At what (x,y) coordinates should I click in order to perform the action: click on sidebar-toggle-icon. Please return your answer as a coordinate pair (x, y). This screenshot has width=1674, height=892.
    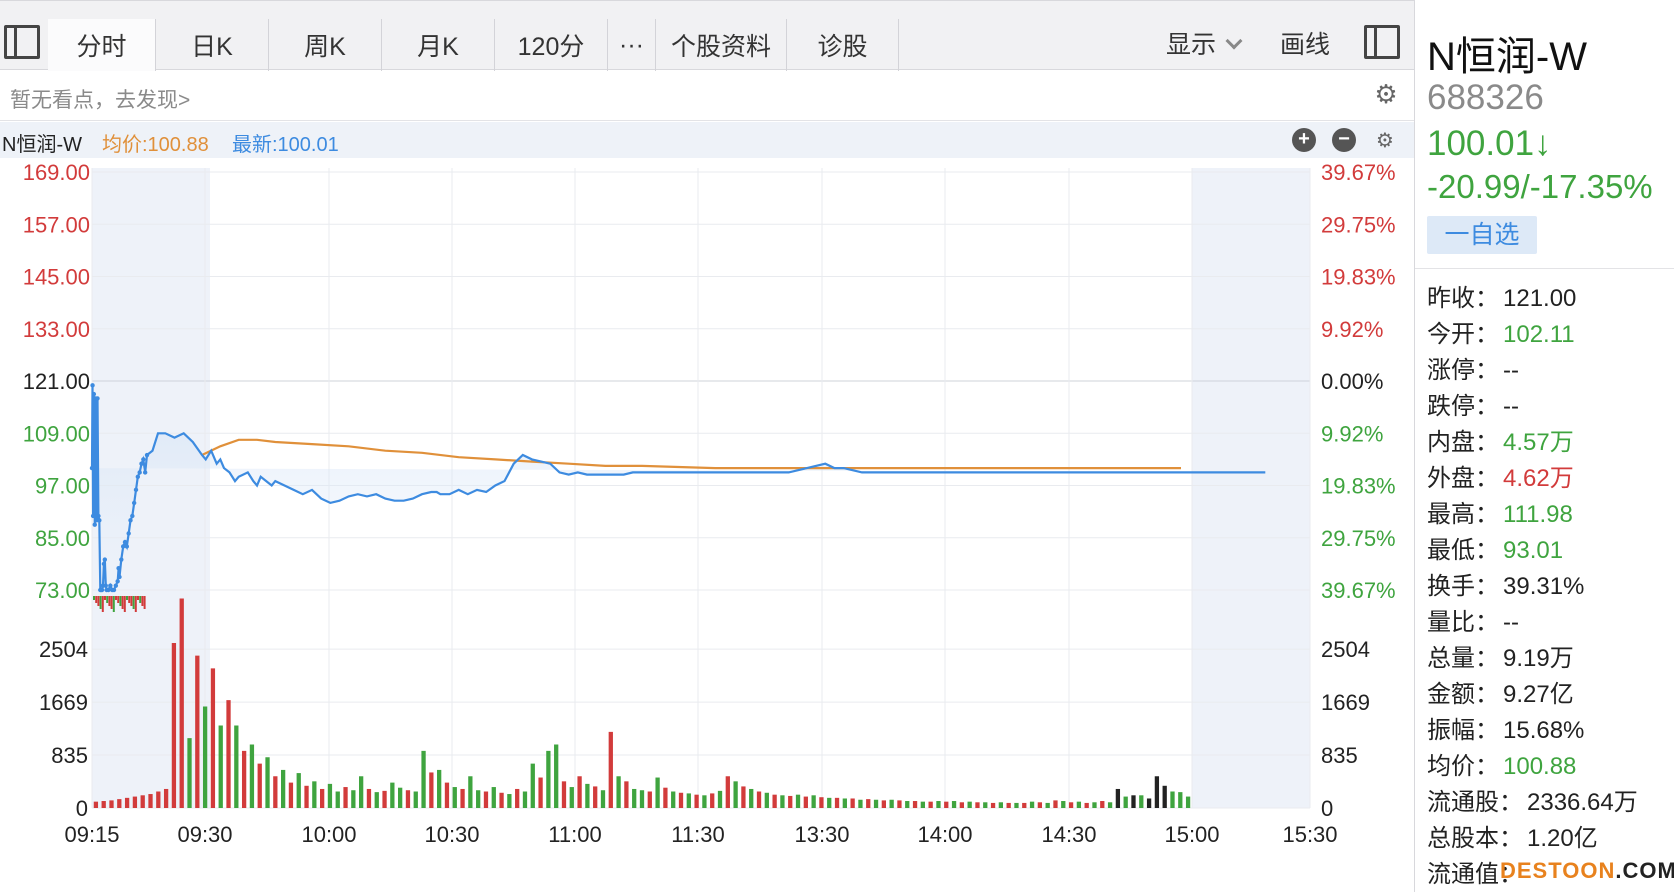
    Looking at the image, I should click on (22, 42).